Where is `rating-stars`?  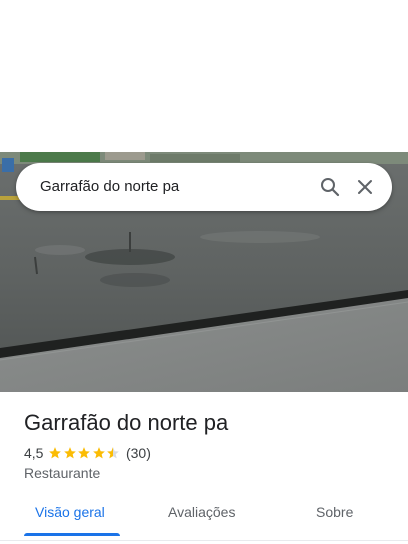
rating-stars is located at coordinates (84, 453).